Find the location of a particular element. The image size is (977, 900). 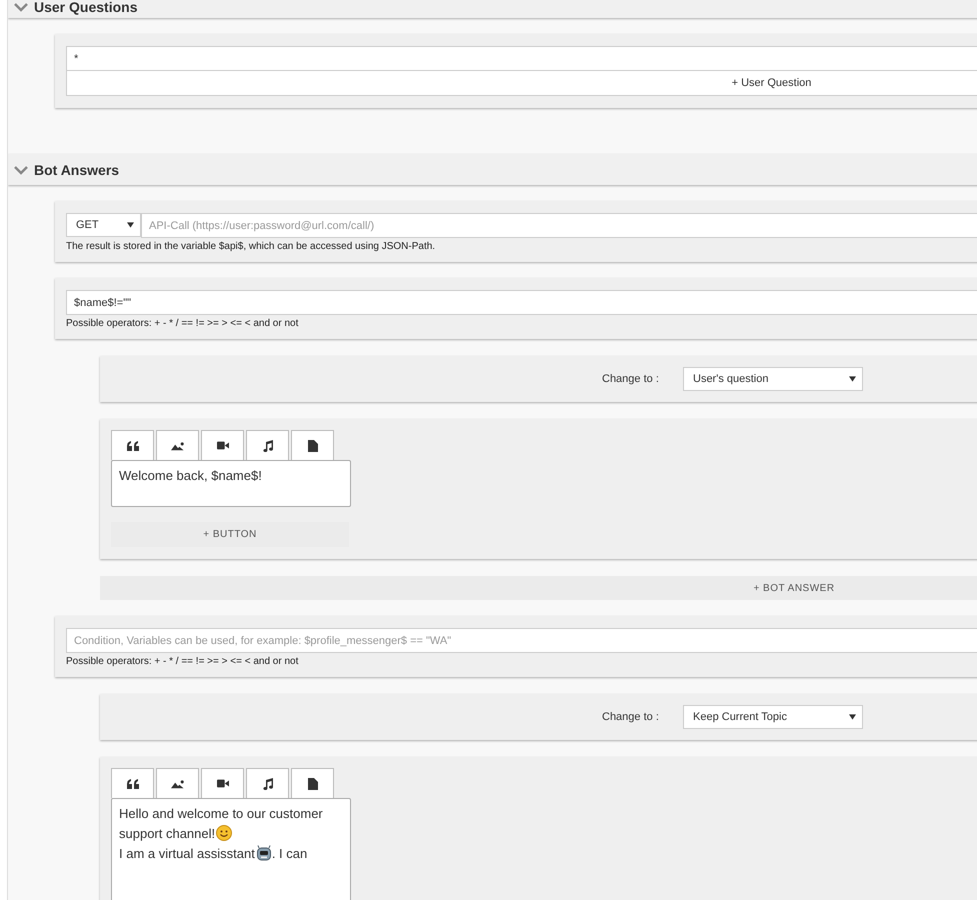

robot-emoji-icon is located at coordinates (264, 853).